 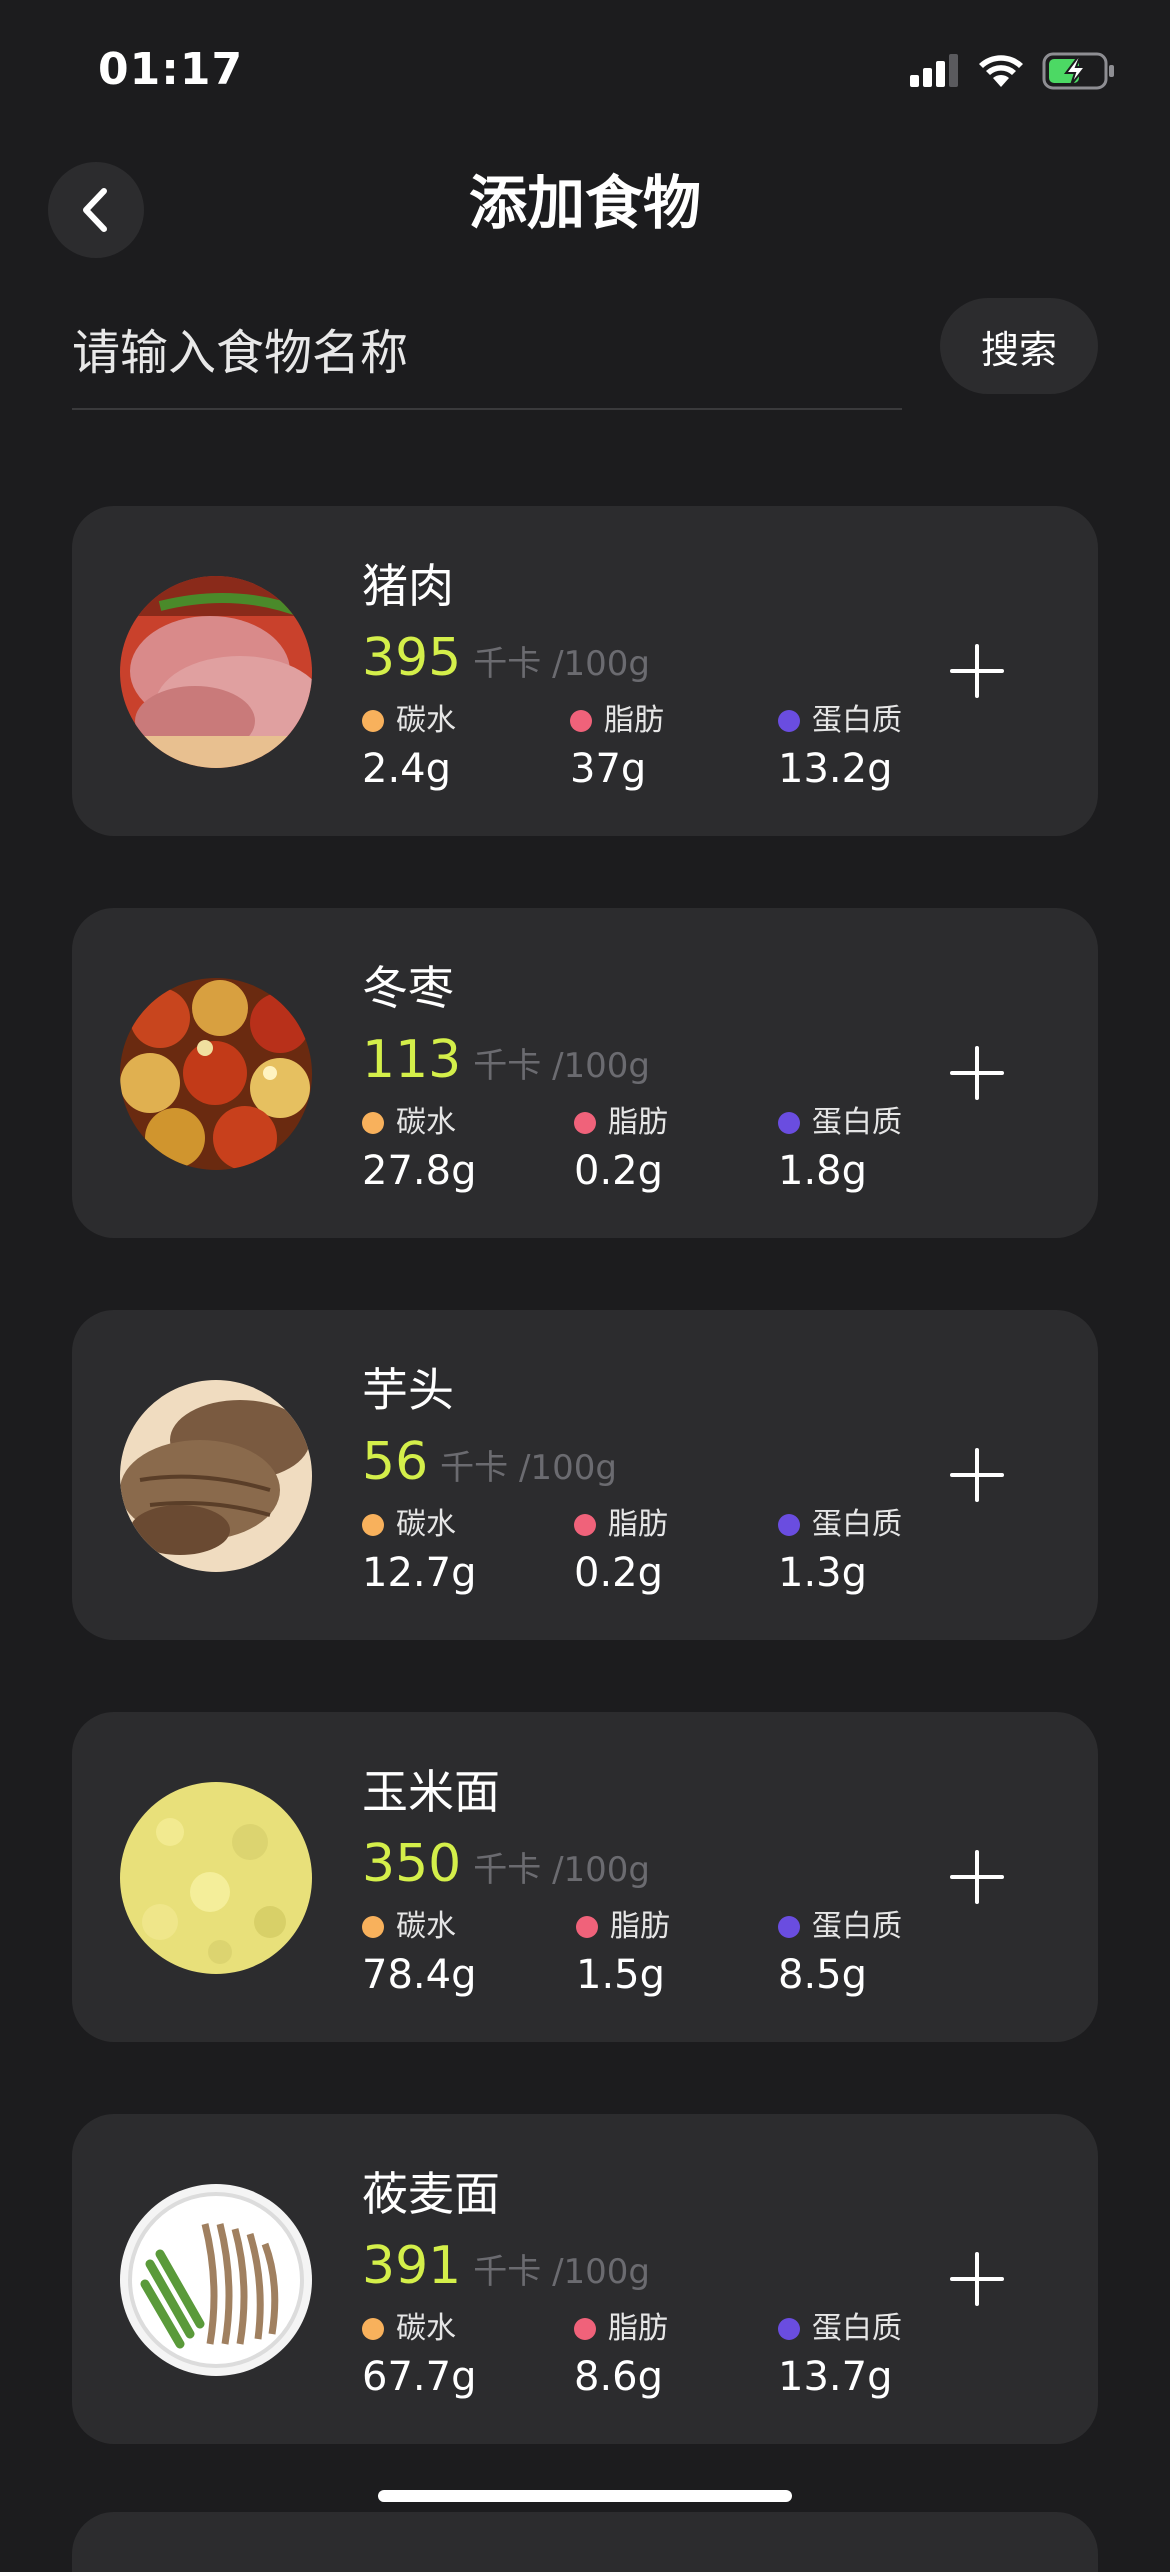 What do you see at coordinates (487, 354) in the screenshot?
I see `search-input` at bounding box center [487, 354].